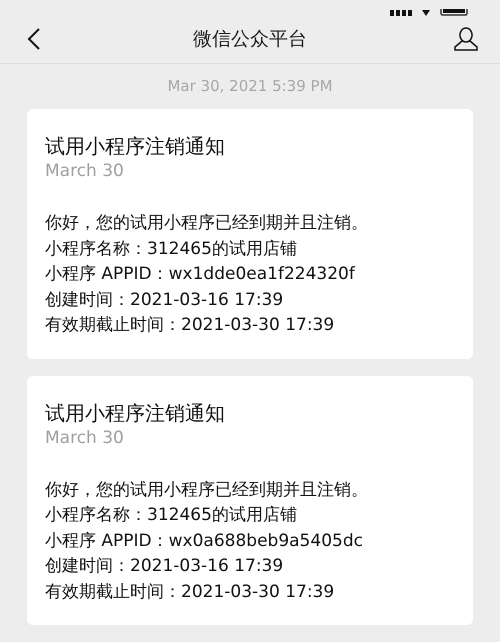  I want to click on battery-icon, so click(454, 12).